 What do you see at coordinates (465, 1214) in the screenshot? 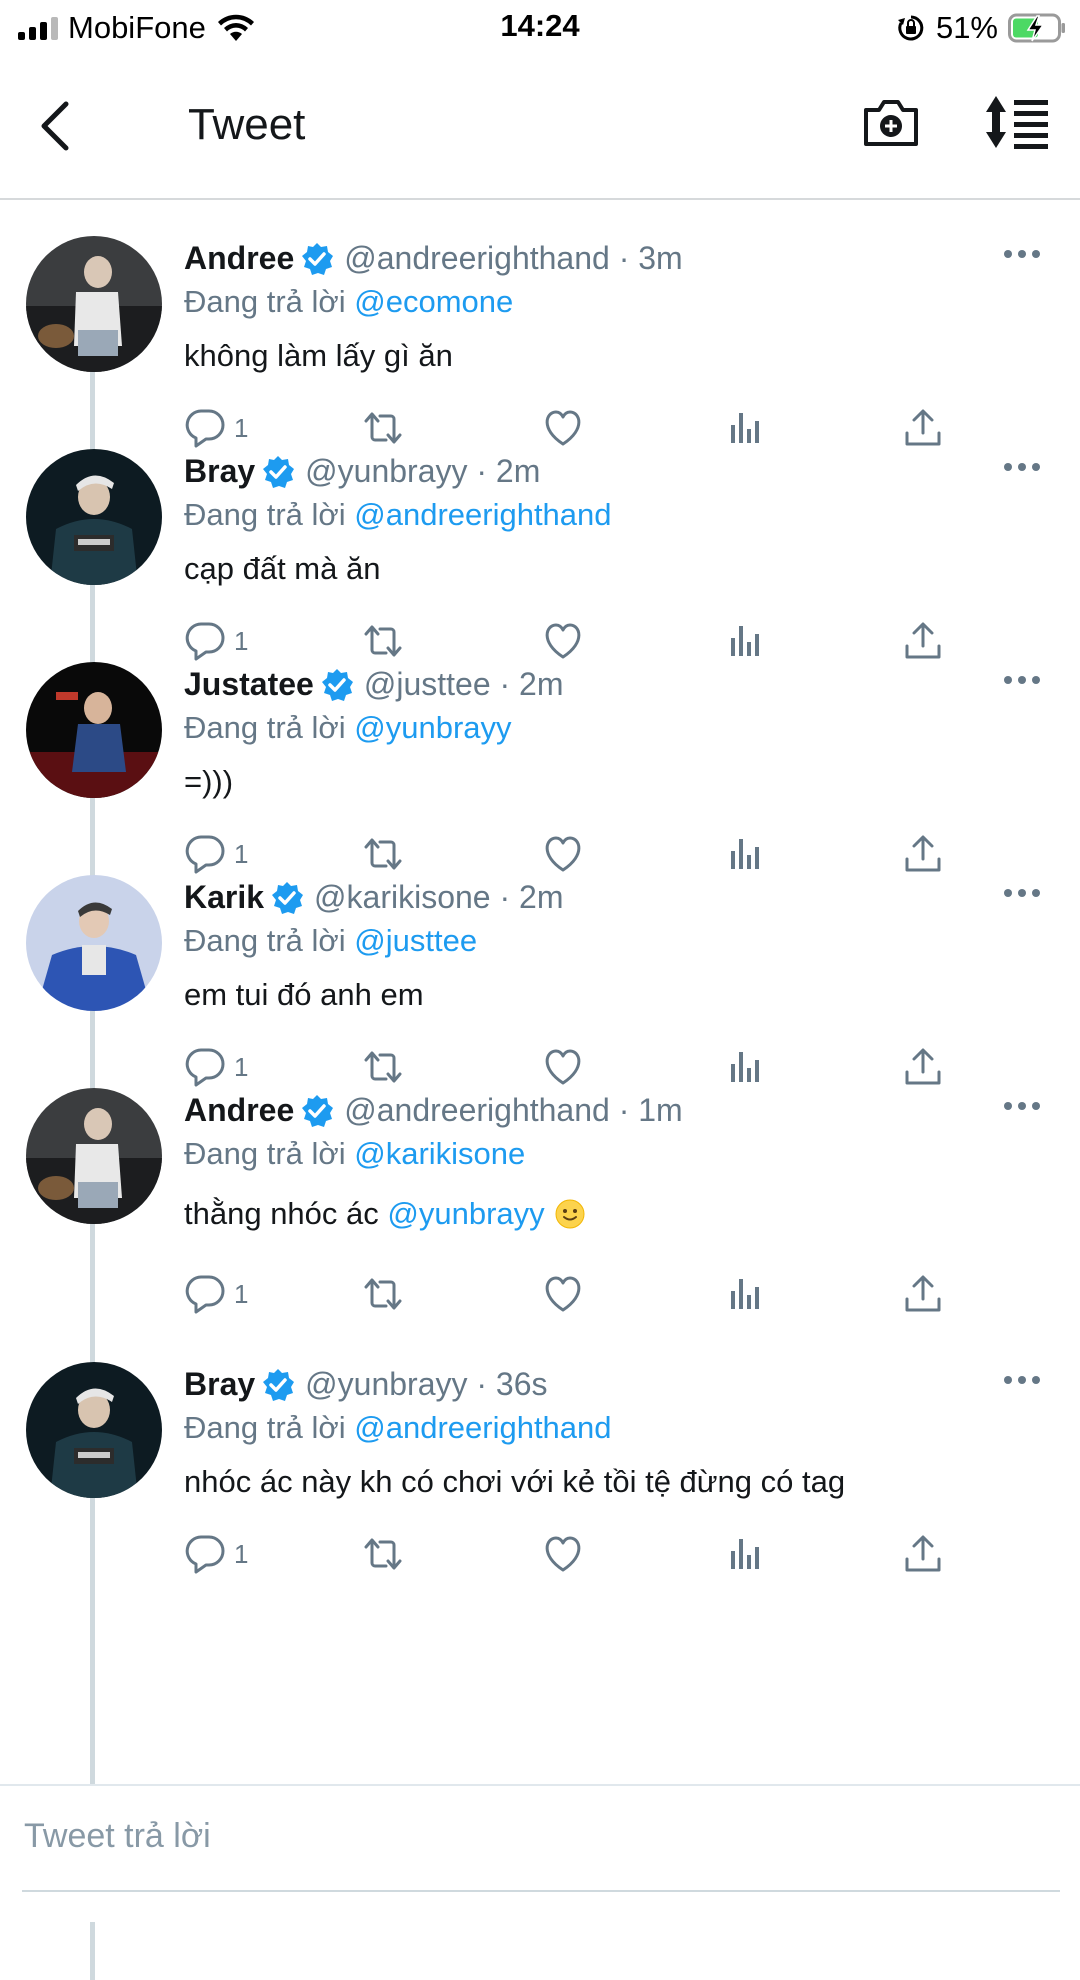
I see `tweet-body-mention: @yunbrayy` at bounding box center [465, 1214].